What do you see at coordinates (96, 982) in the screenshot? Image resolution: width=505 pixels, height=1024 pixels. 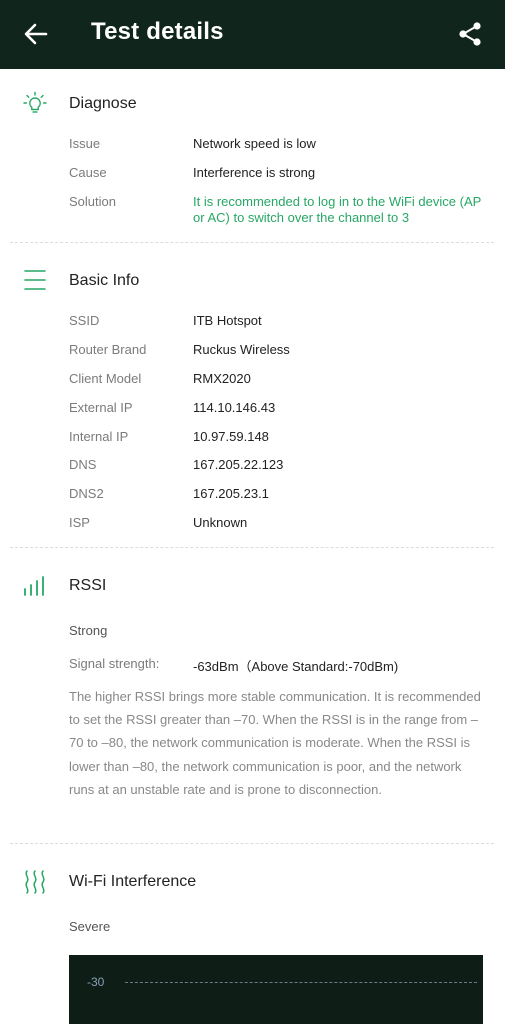 I see `y-axis-tick: -30` at bounding box center [96, 982].